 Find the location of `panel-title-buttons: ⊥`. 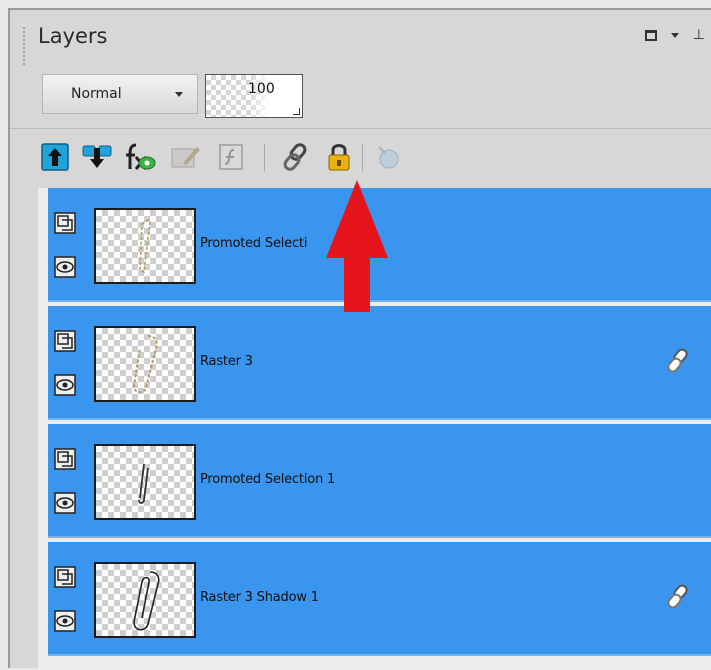

panel-title-buttons: ⊥ is located at coordinates (674, 35).